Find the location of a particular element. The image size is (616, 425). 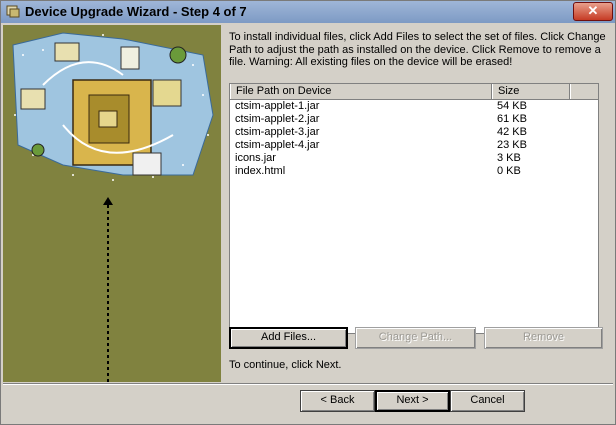

table-row: index.html 0 KB is located at coordinates (414, 171).